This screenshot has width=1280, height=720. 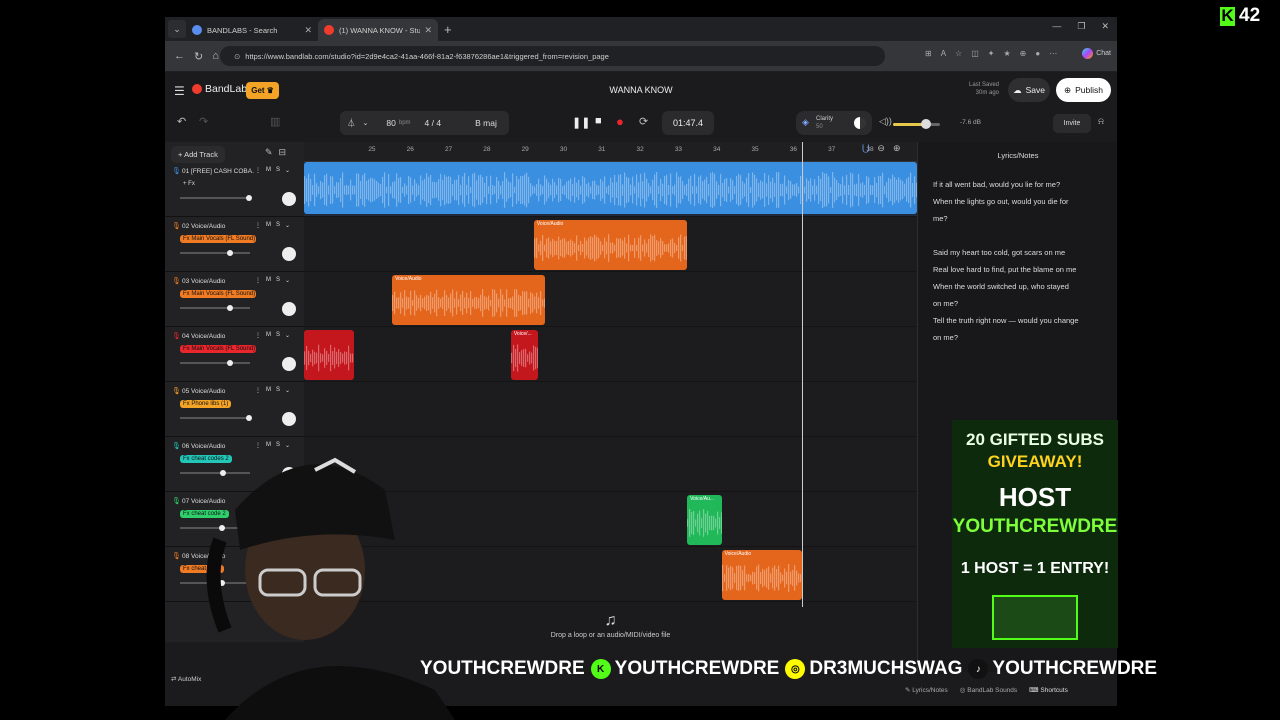 I want to click on notification-bell-icon: ⍾, so click(x=1101, y=121).